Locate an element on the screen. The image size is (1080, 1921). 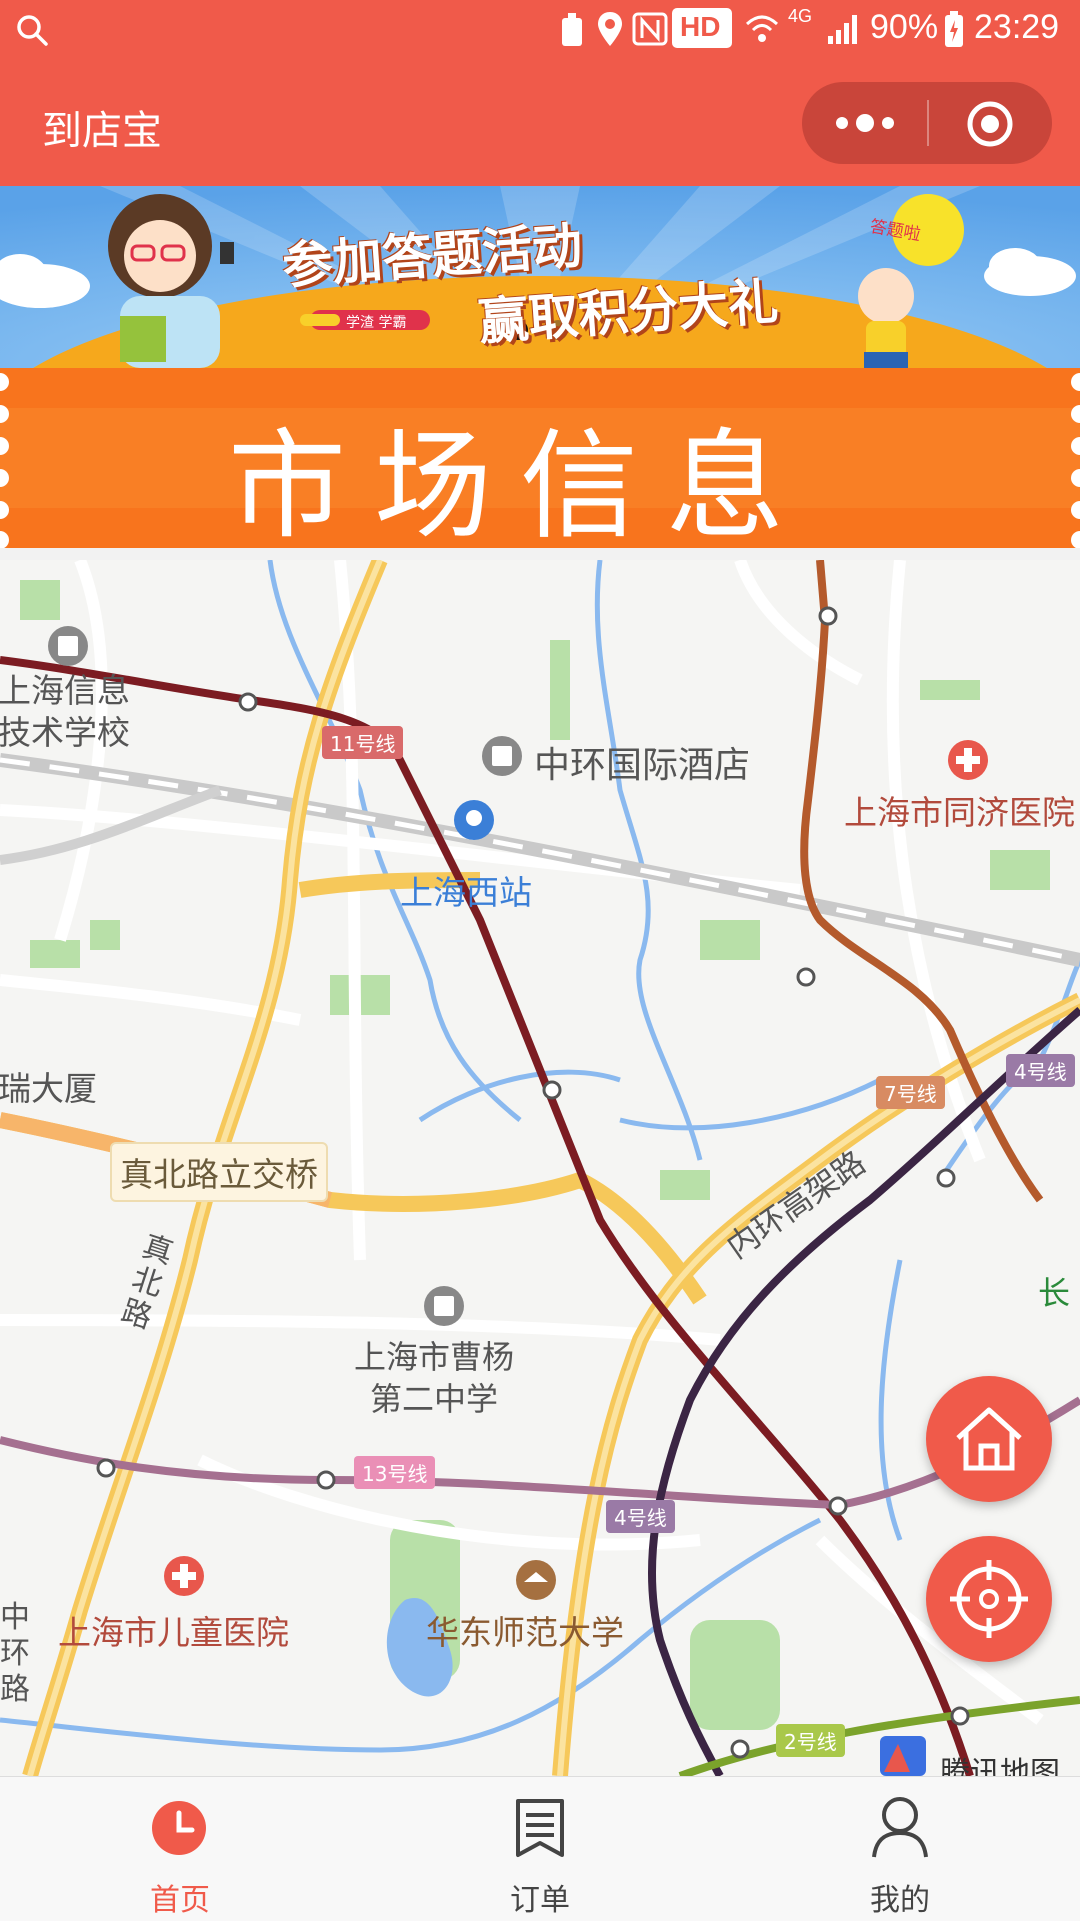
map-label-school-caoyang: 上海市曹杨 第二中学 is located at coordinates (434, 1378).